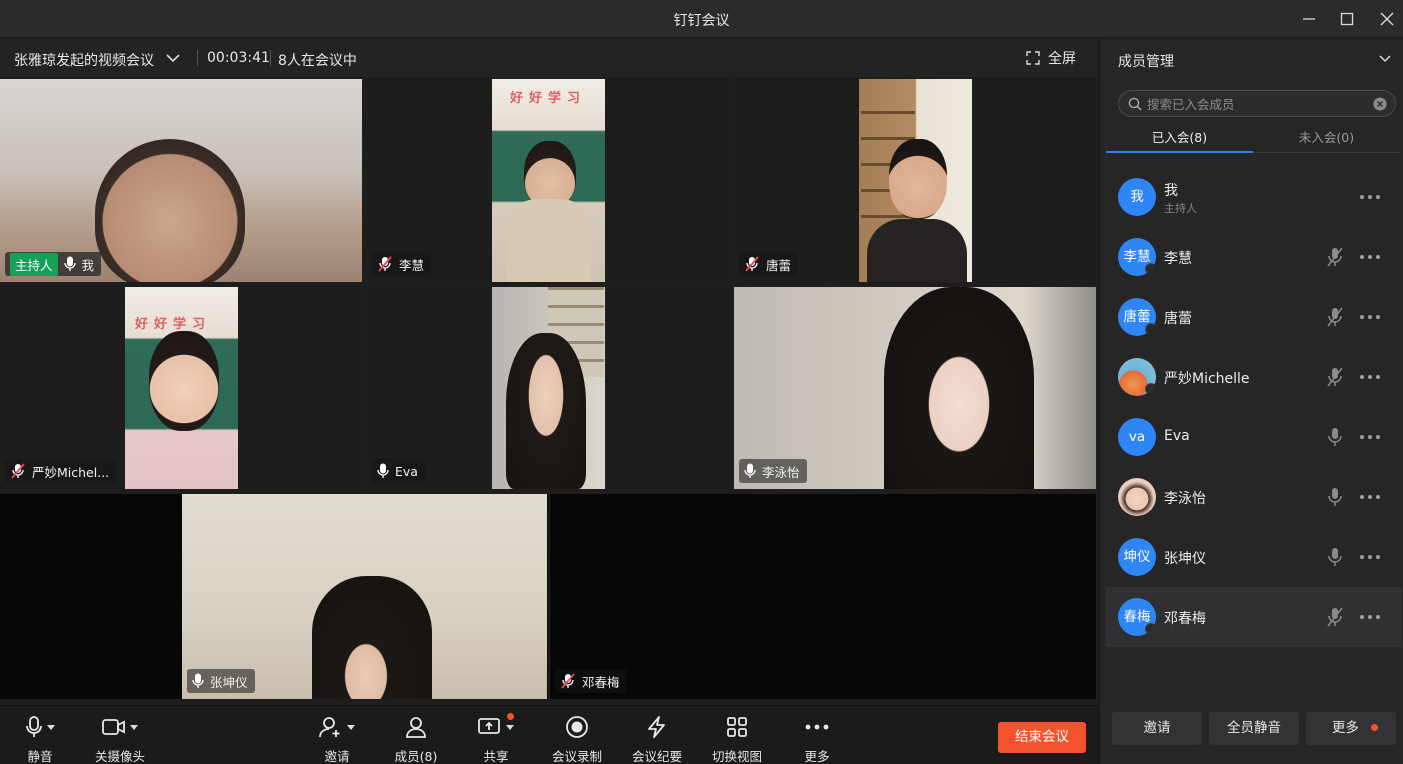 This screenshot has width=1403, height=764. I want to click on more-button: 更多, so click(817, 739).